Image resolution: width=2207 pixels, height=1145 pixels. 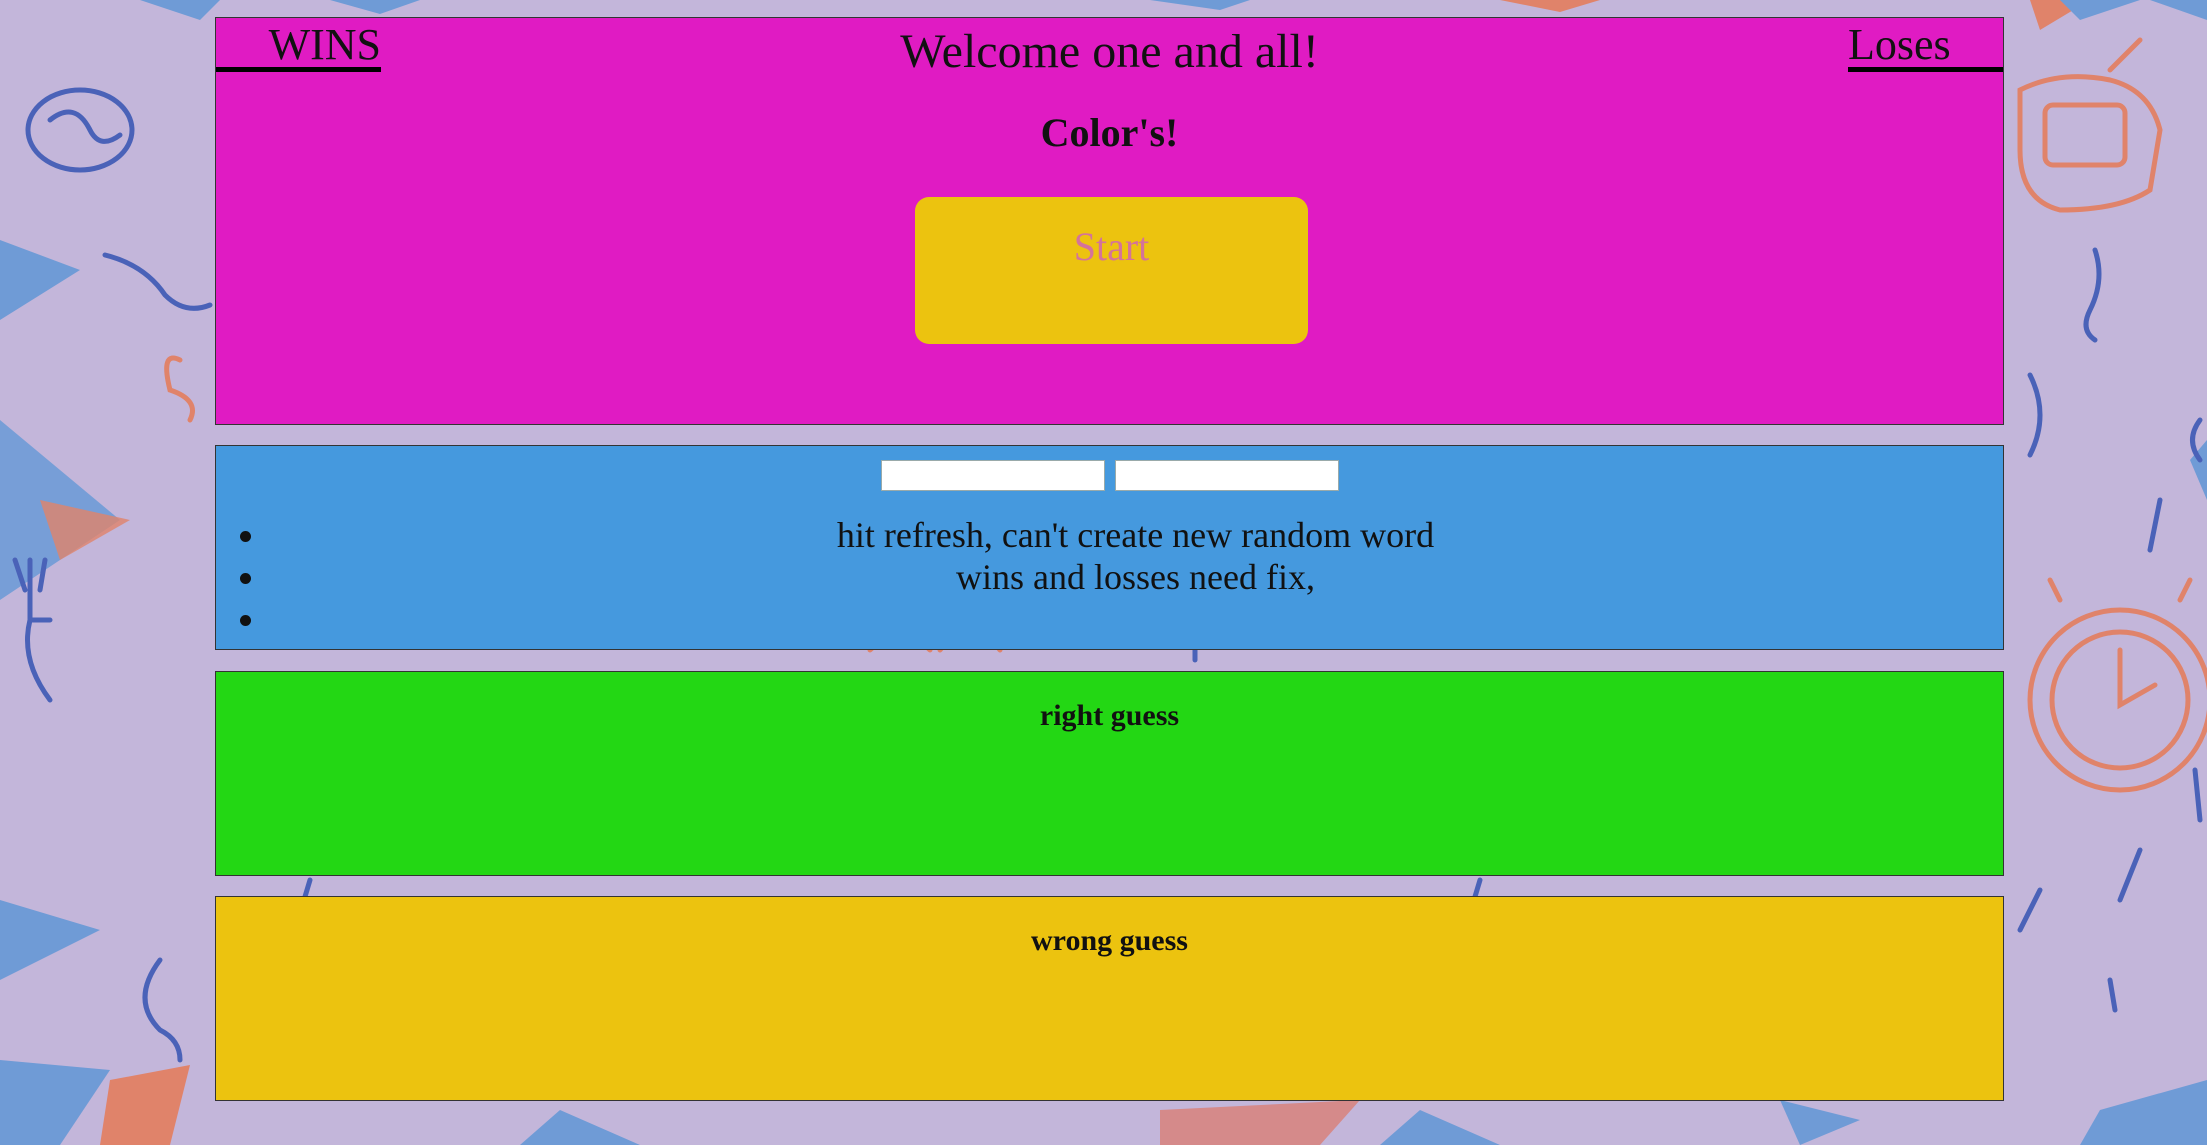 I want to click on word-input, so click(x=1226, y=475).